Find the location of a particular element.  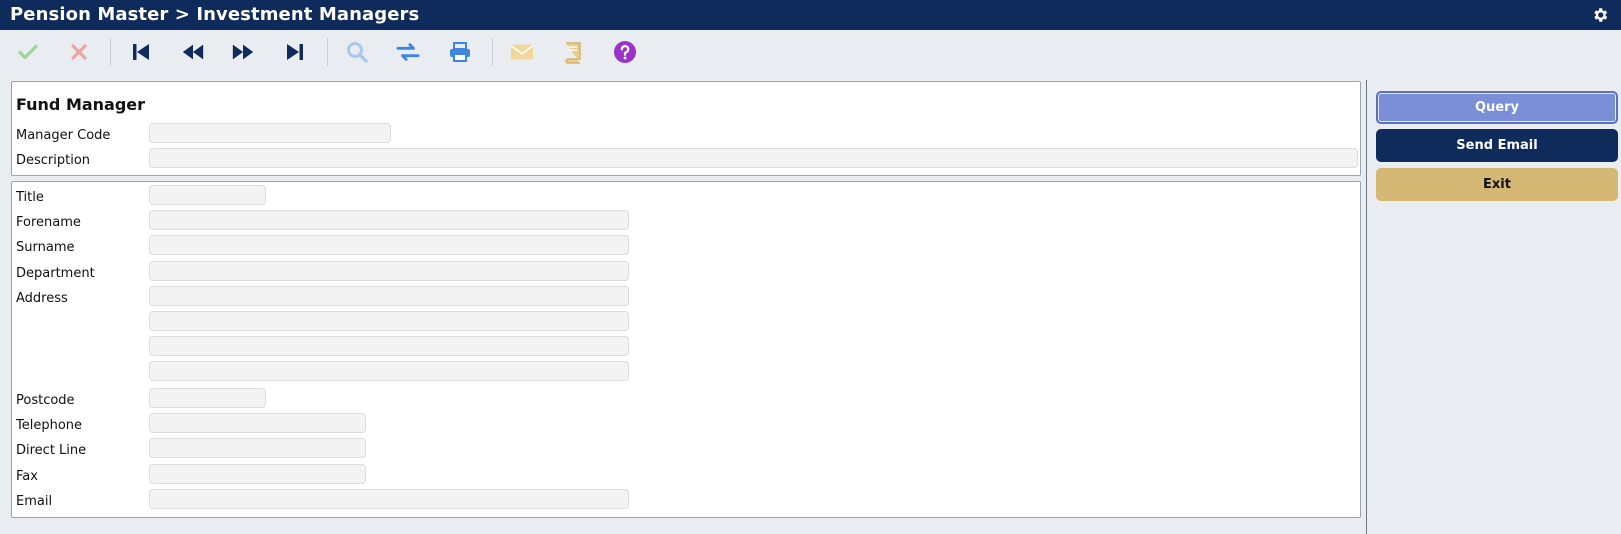

fax-field is located at coordinates (257, 474).